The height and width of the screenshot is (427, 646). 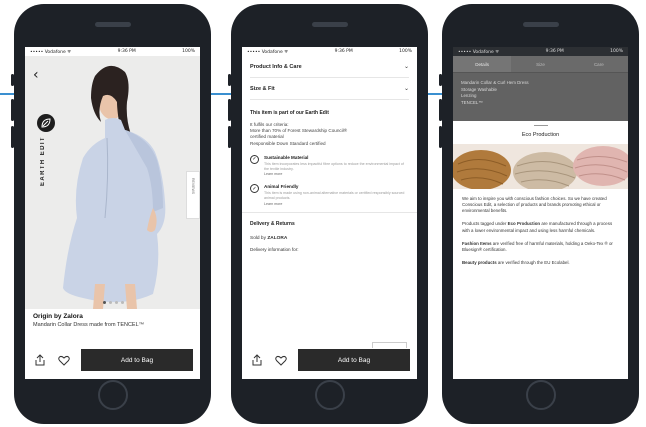 I want to click on back-chevron-icon: ‹, so click(x=36, y=75).